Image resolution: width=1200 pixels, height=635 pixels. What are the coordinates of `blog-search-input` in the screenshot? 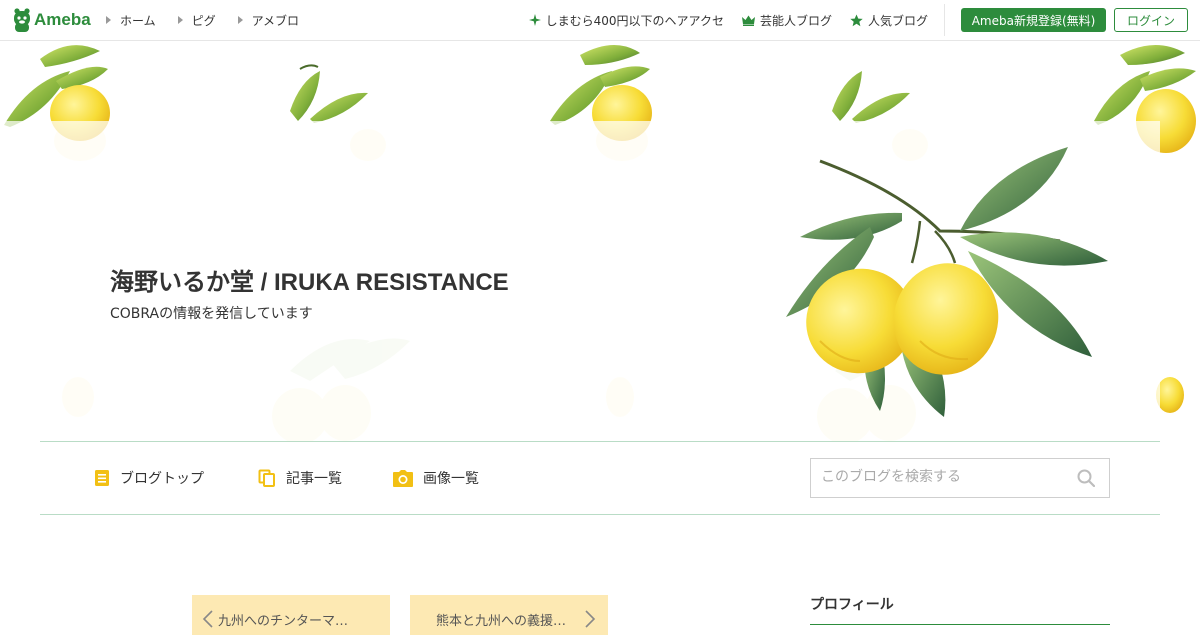 It's located at (941, 477).